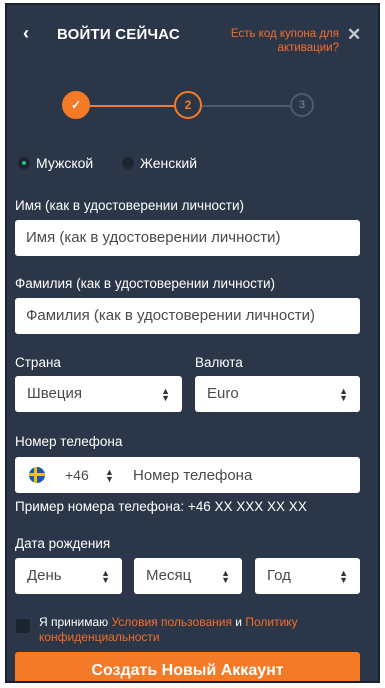  What do you see at coordinates (354, 35) in the screenshot?
I see `close-icon: ✕` at bounding box center [354, 35].